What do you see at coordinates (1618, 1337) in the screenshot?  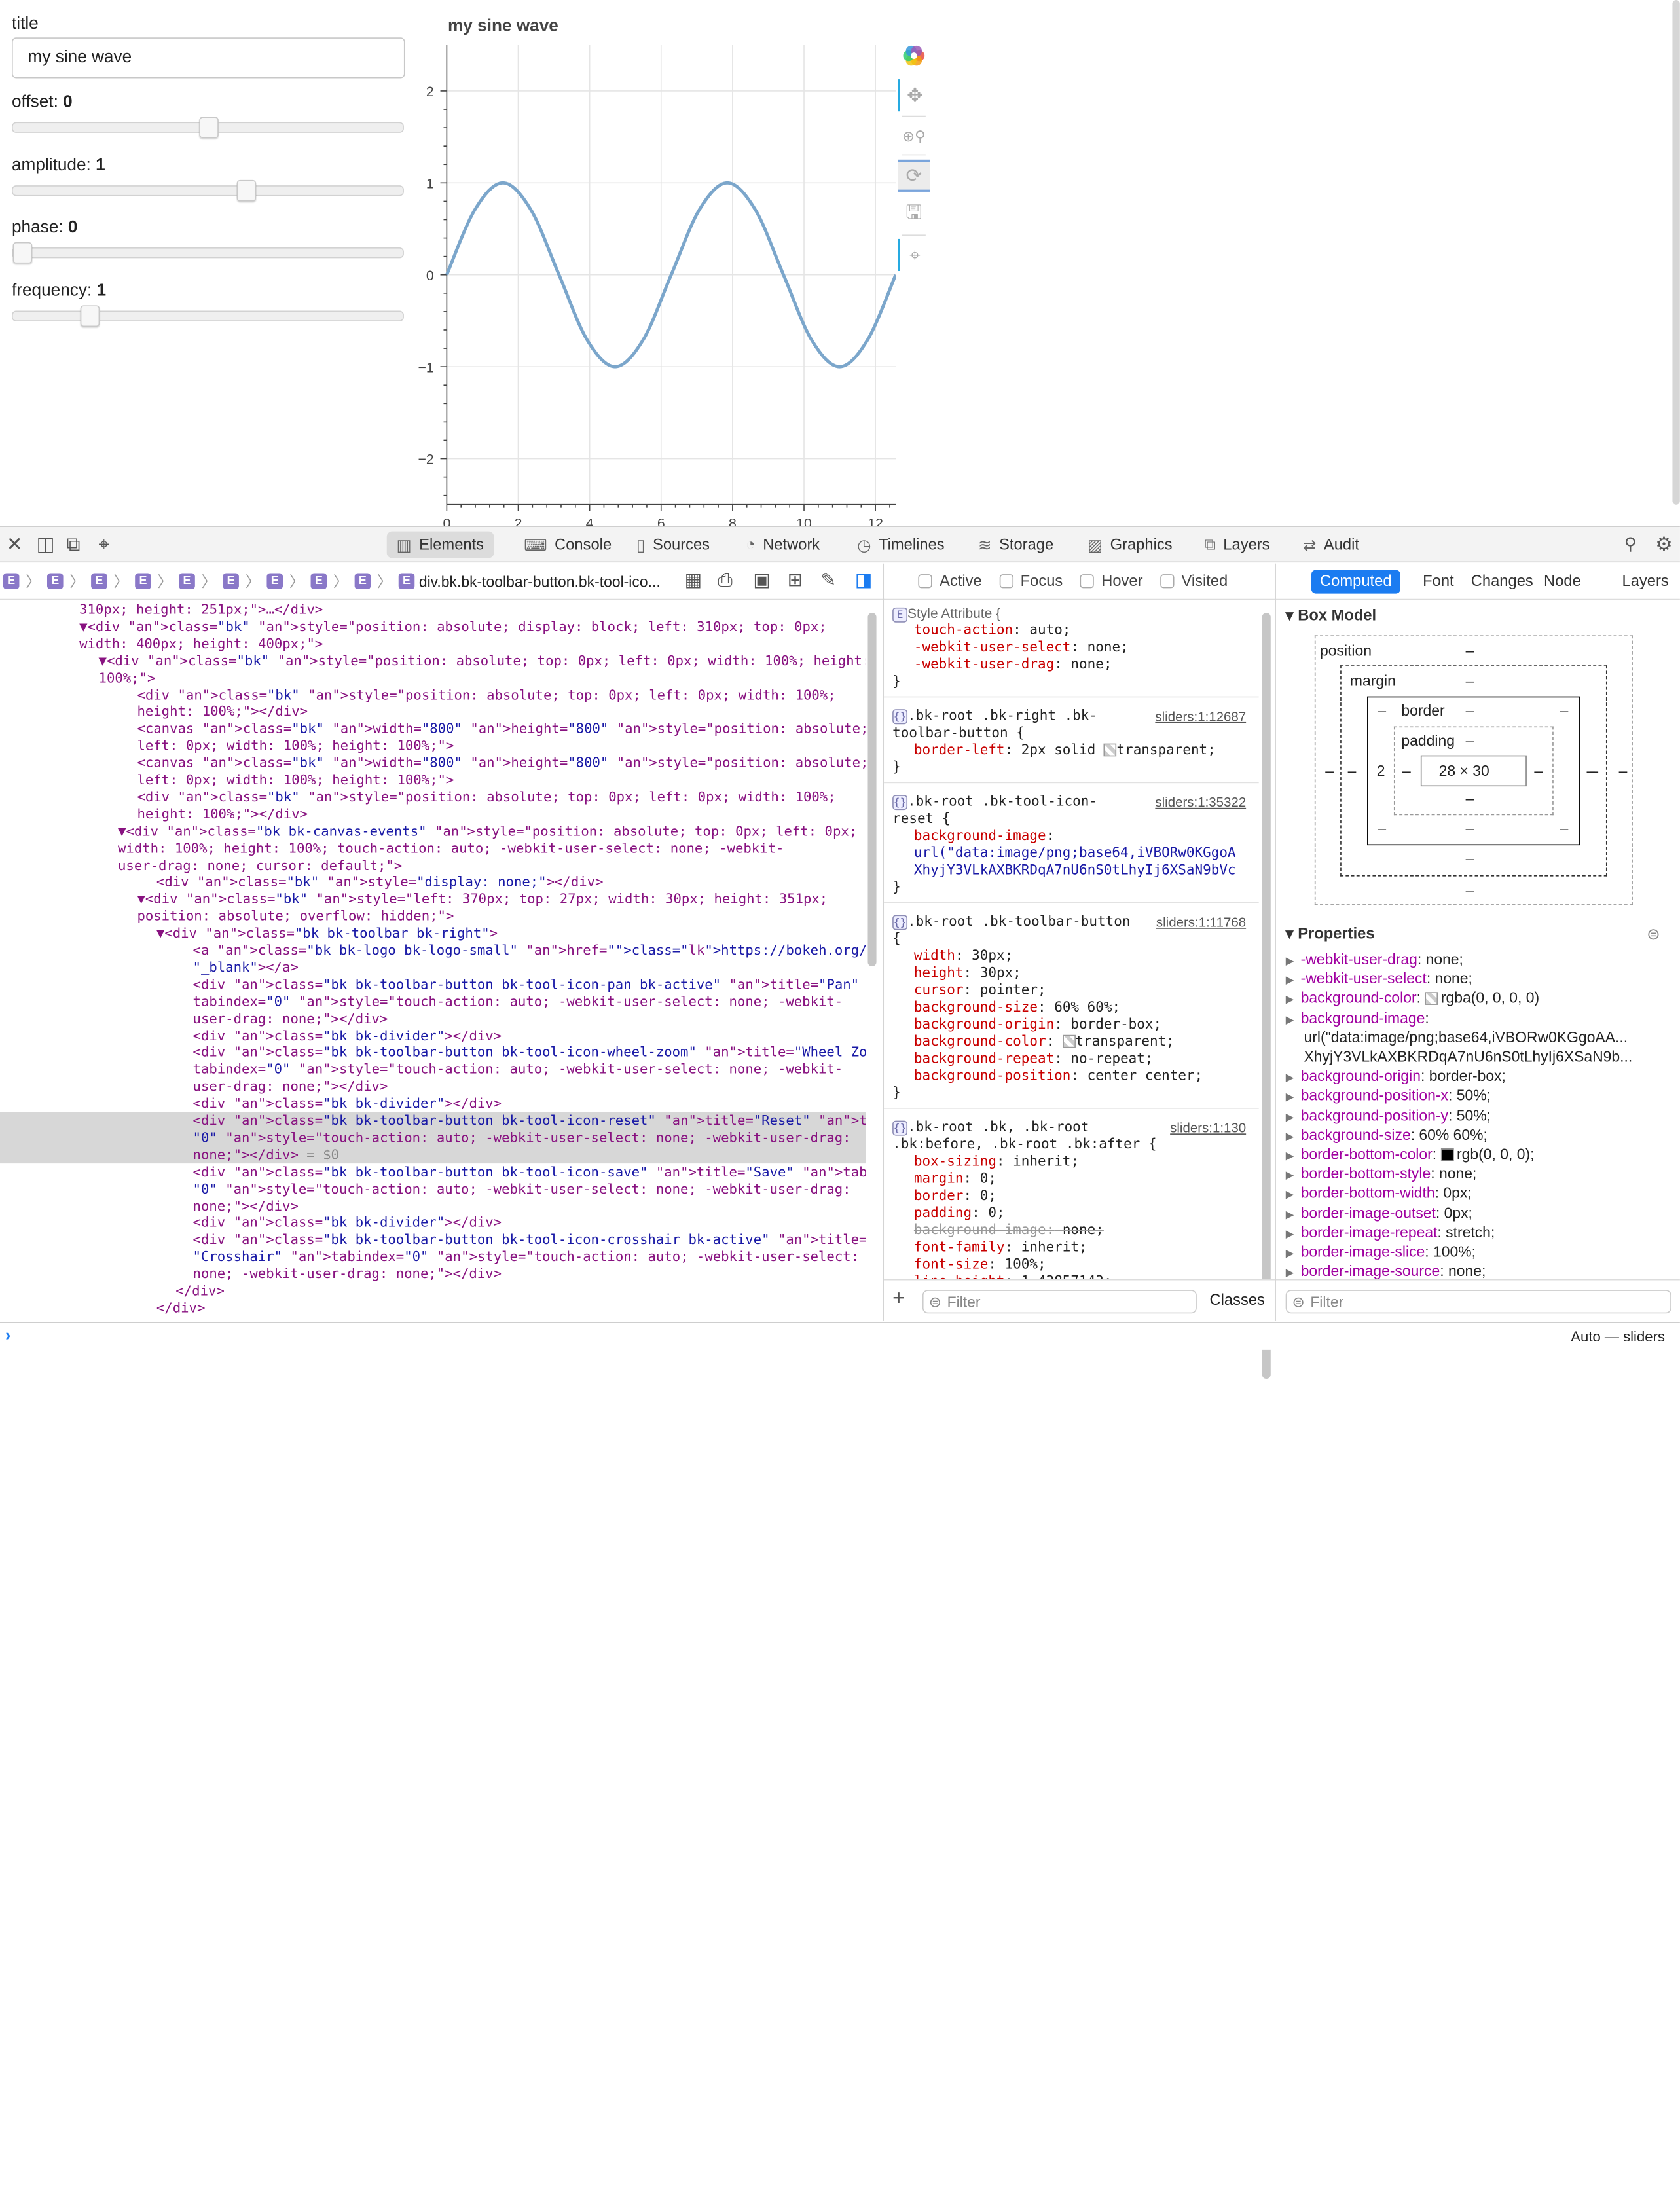 I see `console-context-selector: Auto — sliders` at bounding box center [1618, 1337].